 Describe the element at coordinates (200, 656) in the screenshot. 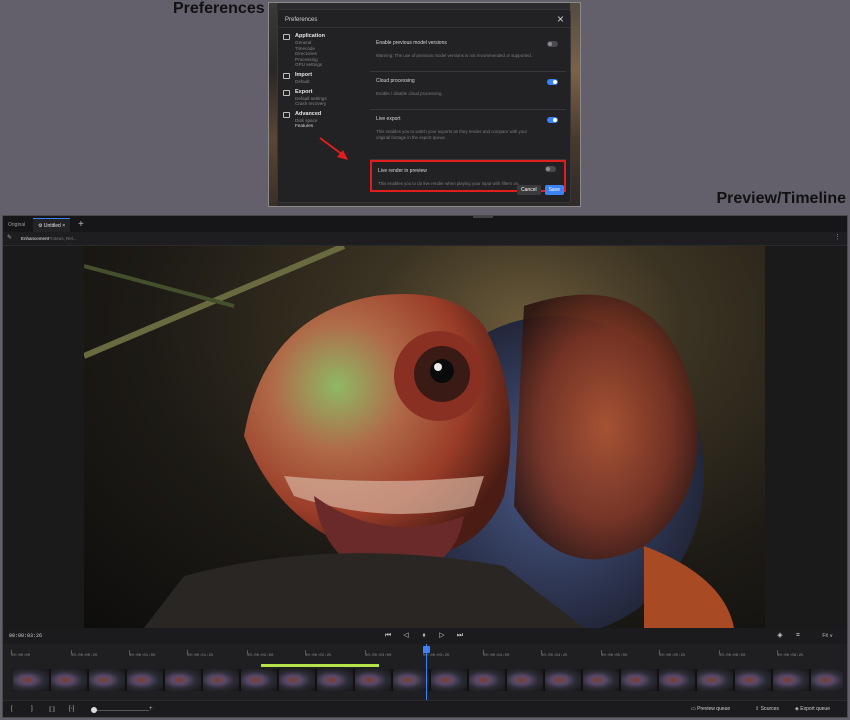

I see `ruler-label: 00:00:01:25` at that location.